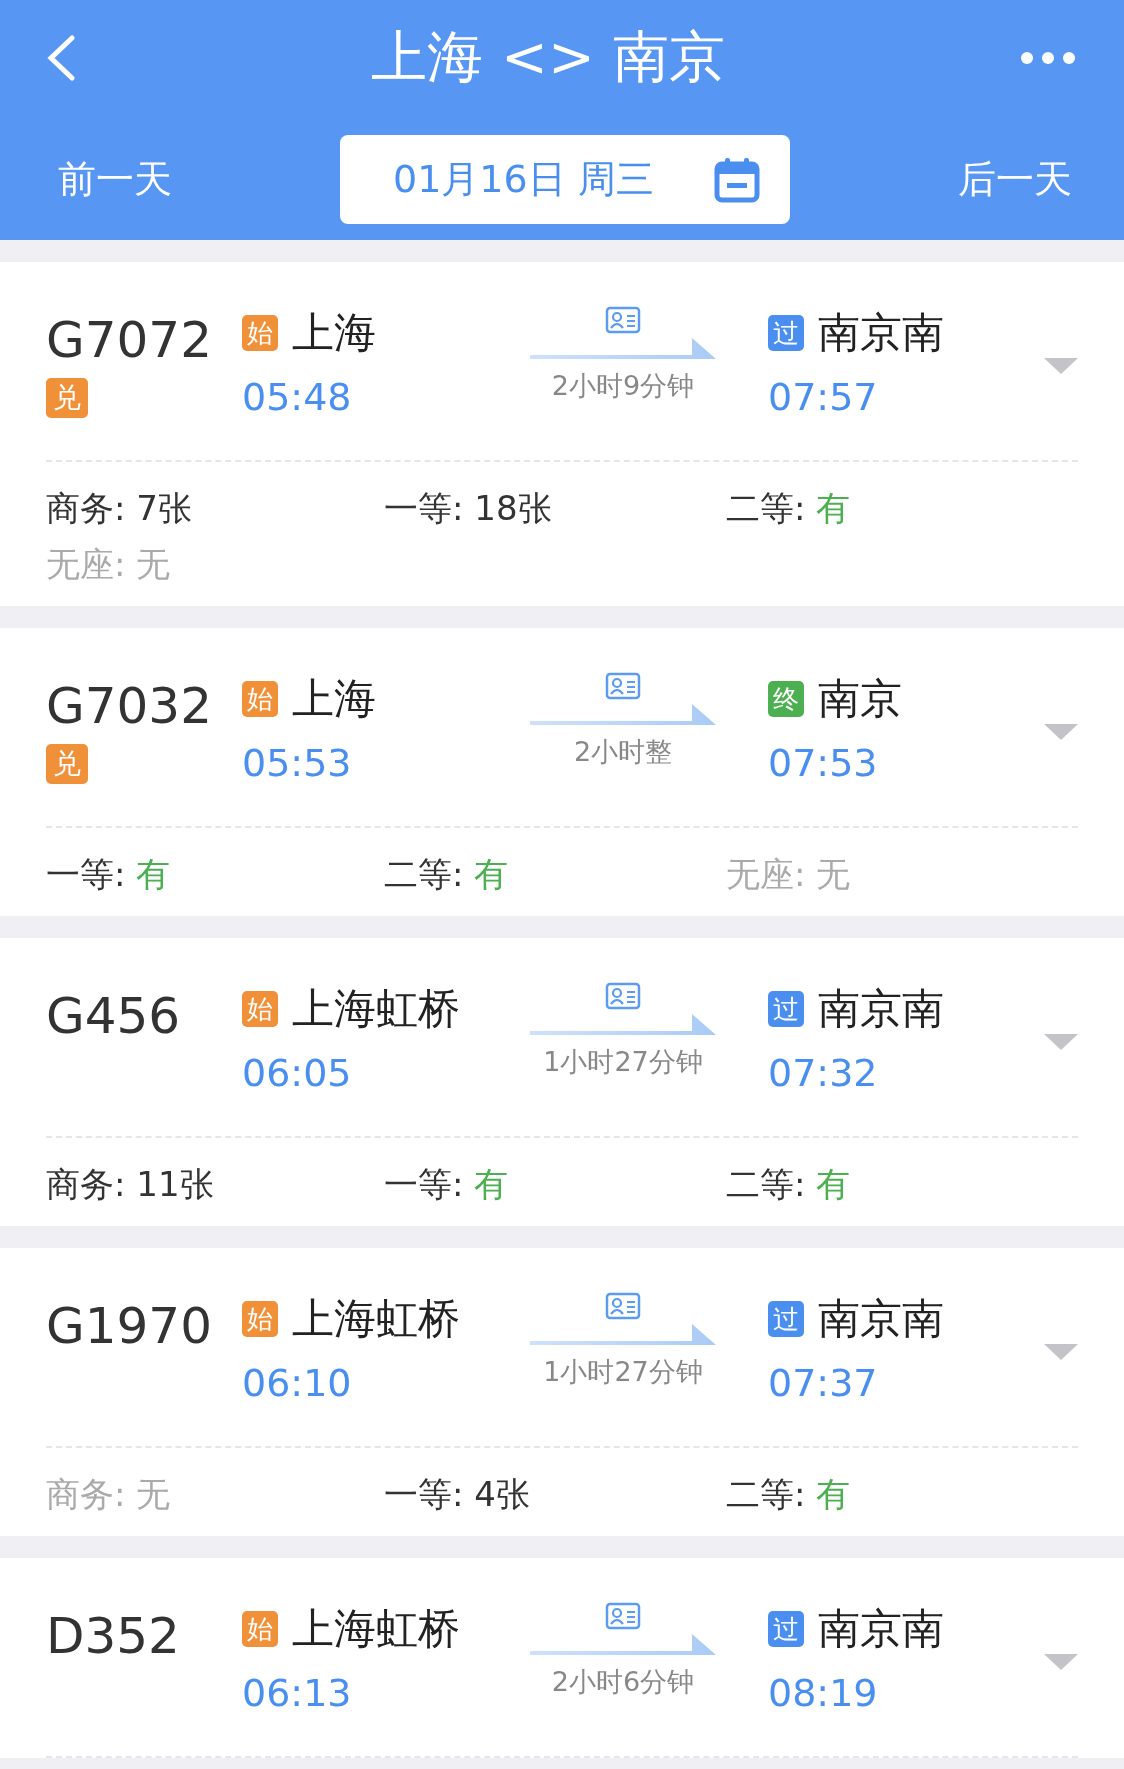  What do you see at coordinates (114, 1016) in the screenshot?
I see `train-number: G456` at bounding box center [114, 1016].